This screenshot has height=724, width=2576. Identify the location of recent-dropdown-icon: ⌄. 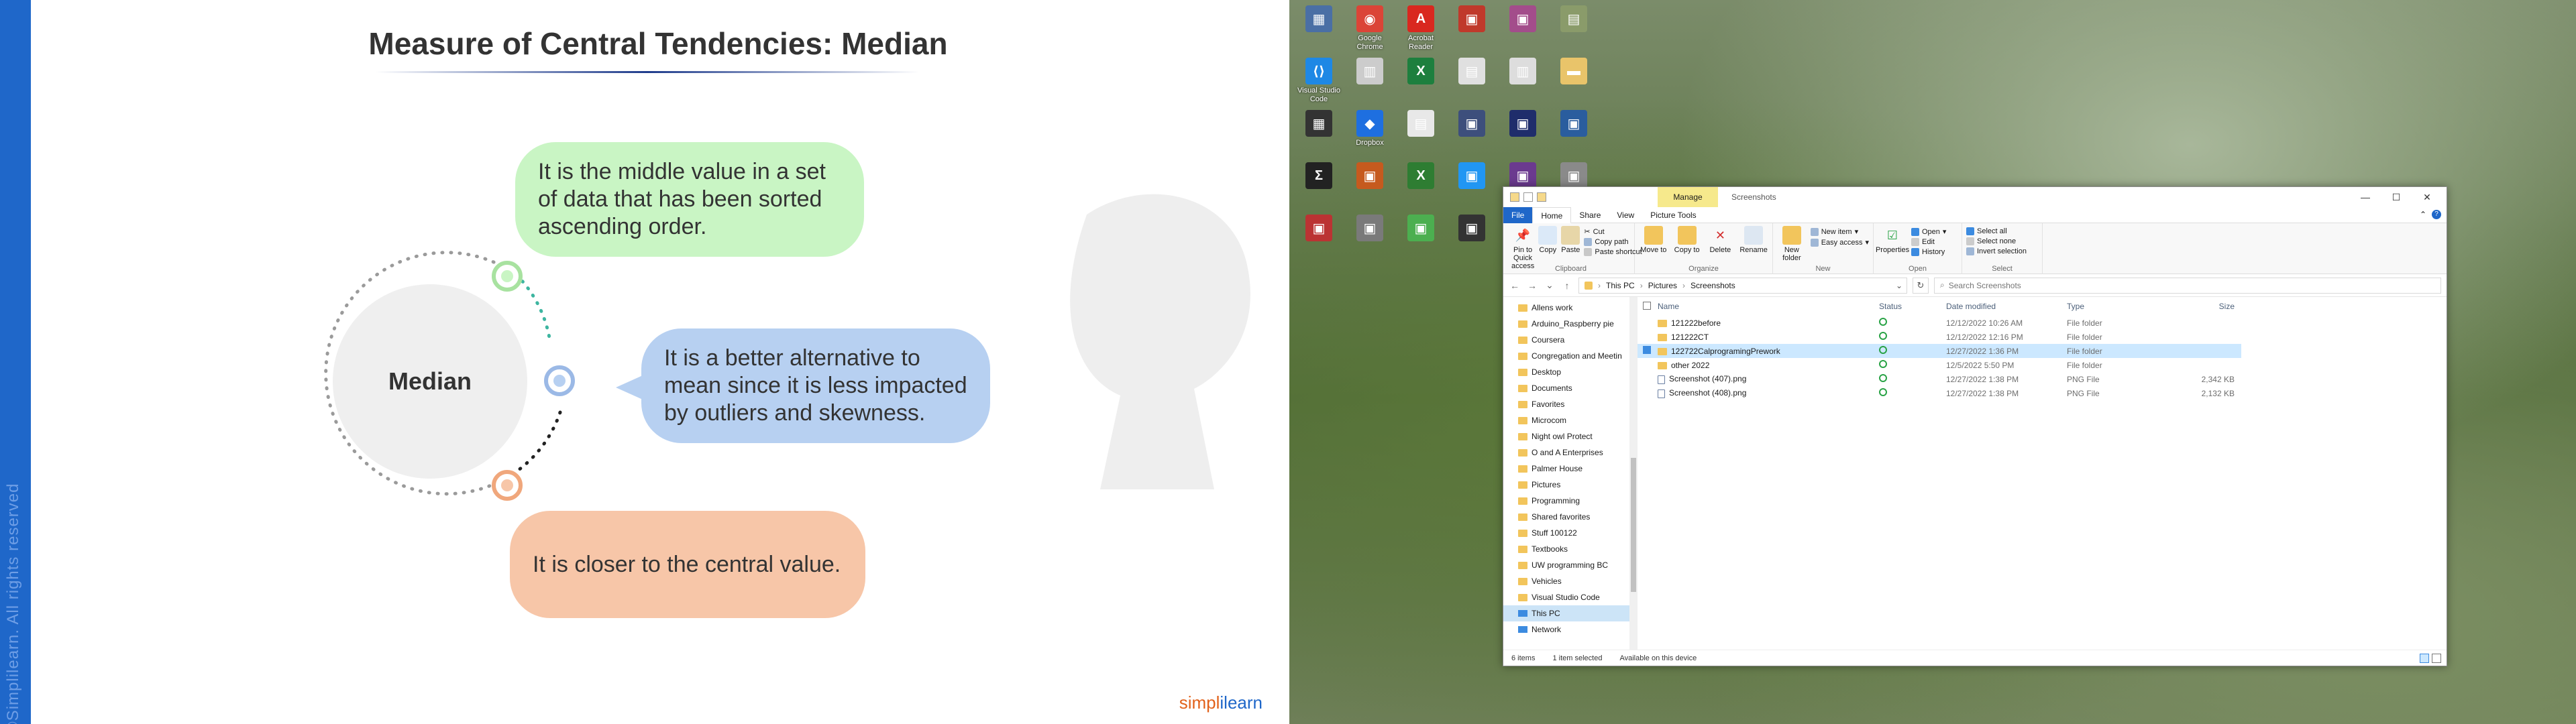
(1550, 285).